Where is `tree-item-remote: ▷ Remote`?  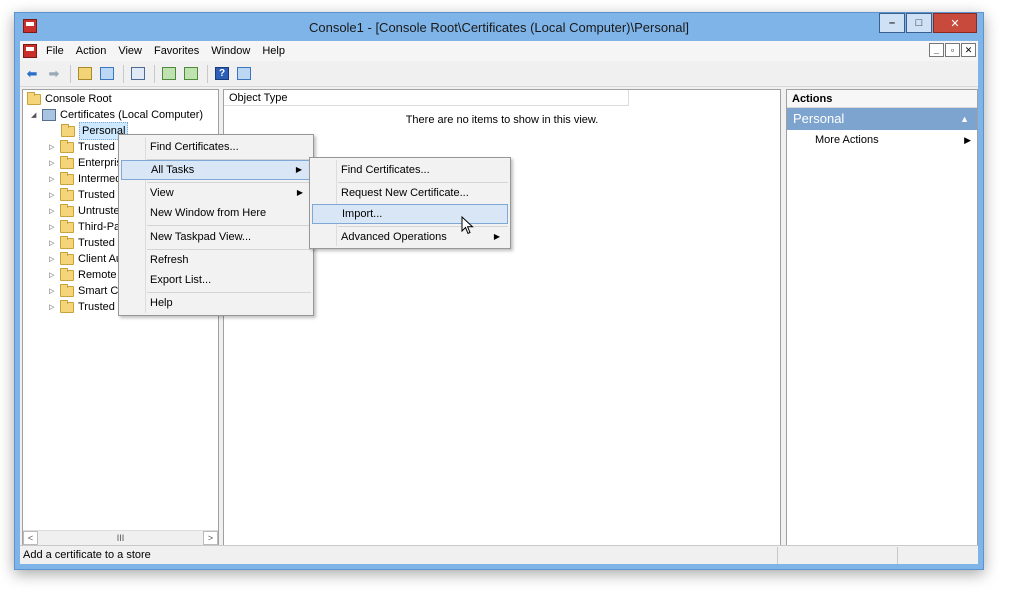
tree-item-remote: ▷ Remote is located at coordinates (83, 275).